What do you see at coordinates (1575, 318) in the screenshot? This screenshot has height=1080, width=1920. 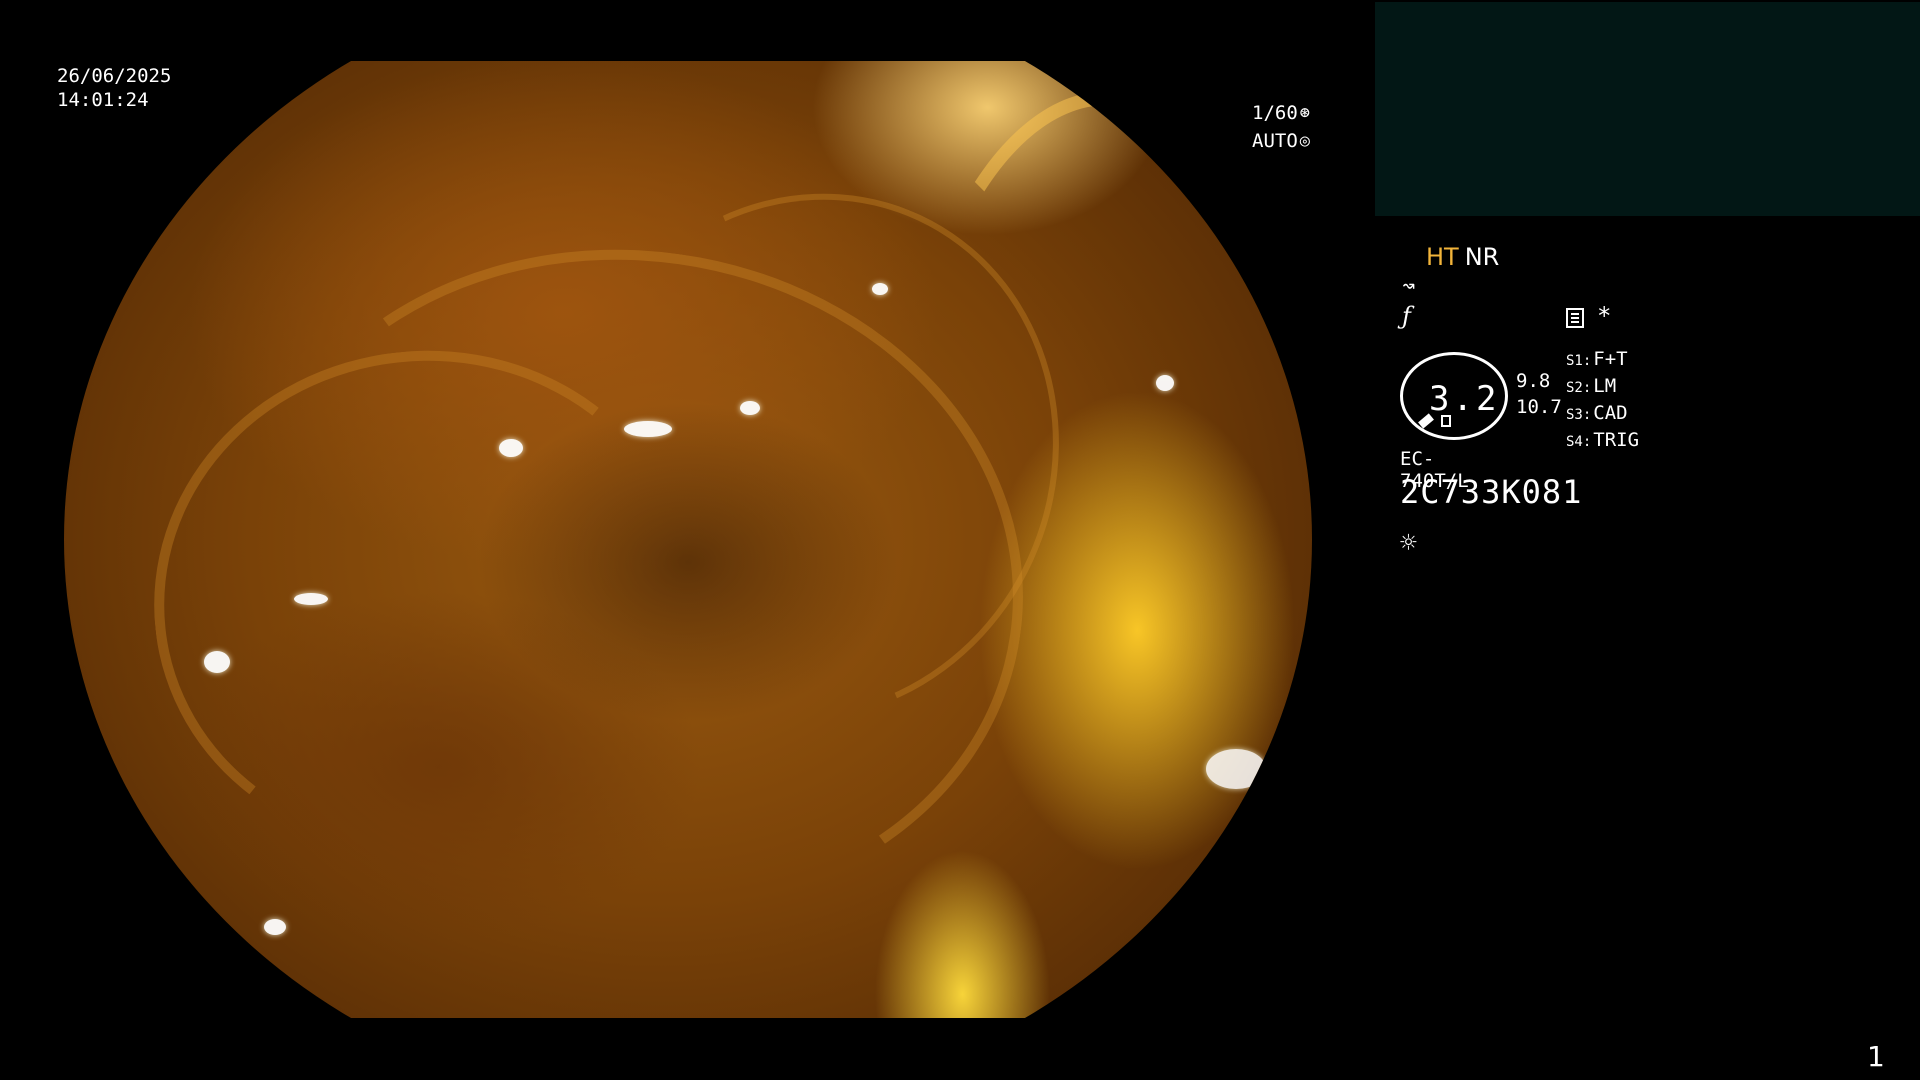 I see `document-icon` at bounding box center [1575, 318].